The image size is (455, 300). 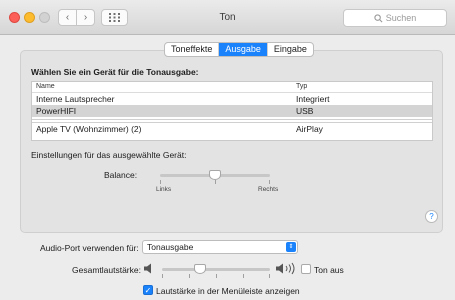 What do you see at coordinates (121, 175) in the screenshot?
I see `balance-label: Balance:` at bounding box center [121, 175].